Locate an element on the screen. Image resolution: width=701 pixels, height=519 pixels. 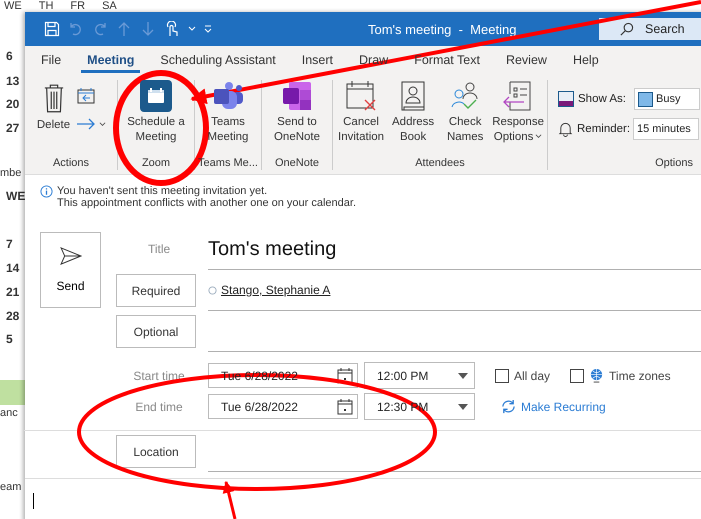
window-title: Tom's meeting - Meeting is located at coordinates (442, 29).